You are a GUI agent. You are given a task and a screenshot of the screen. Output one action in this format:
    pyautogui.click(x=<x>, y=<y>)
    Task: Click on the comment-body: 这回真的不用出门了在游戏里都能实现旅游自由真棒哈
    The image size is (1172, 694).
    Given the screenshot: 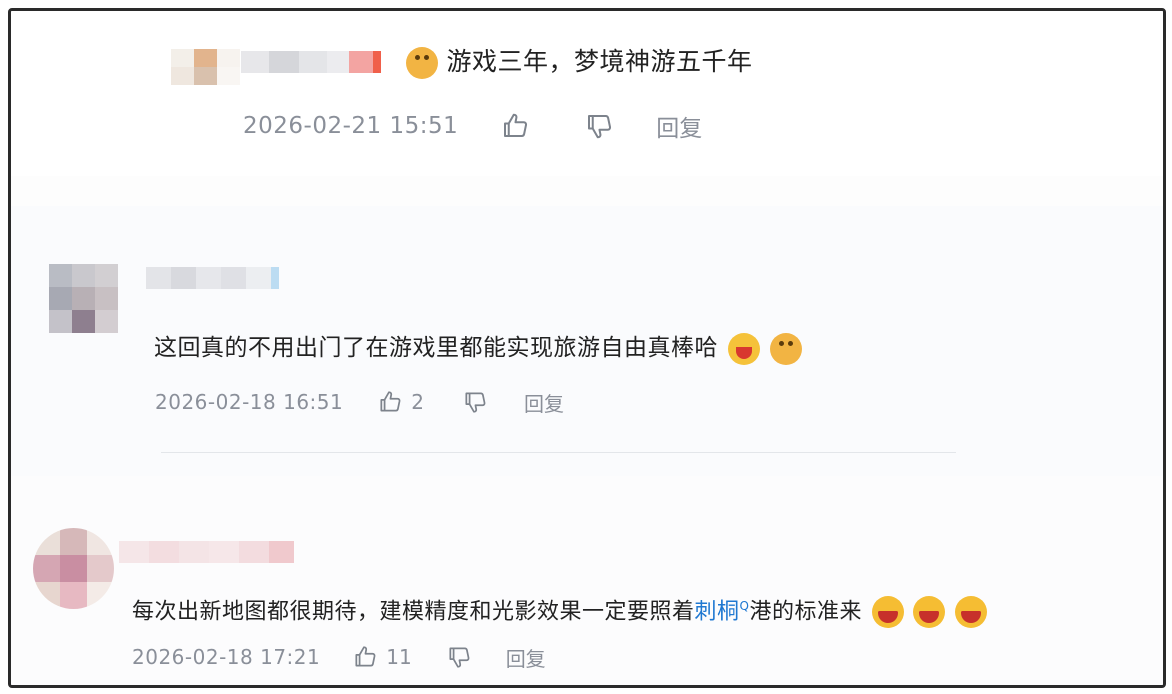 What is the action you would take?
    pyautogui.click(x=436, y=348)
    